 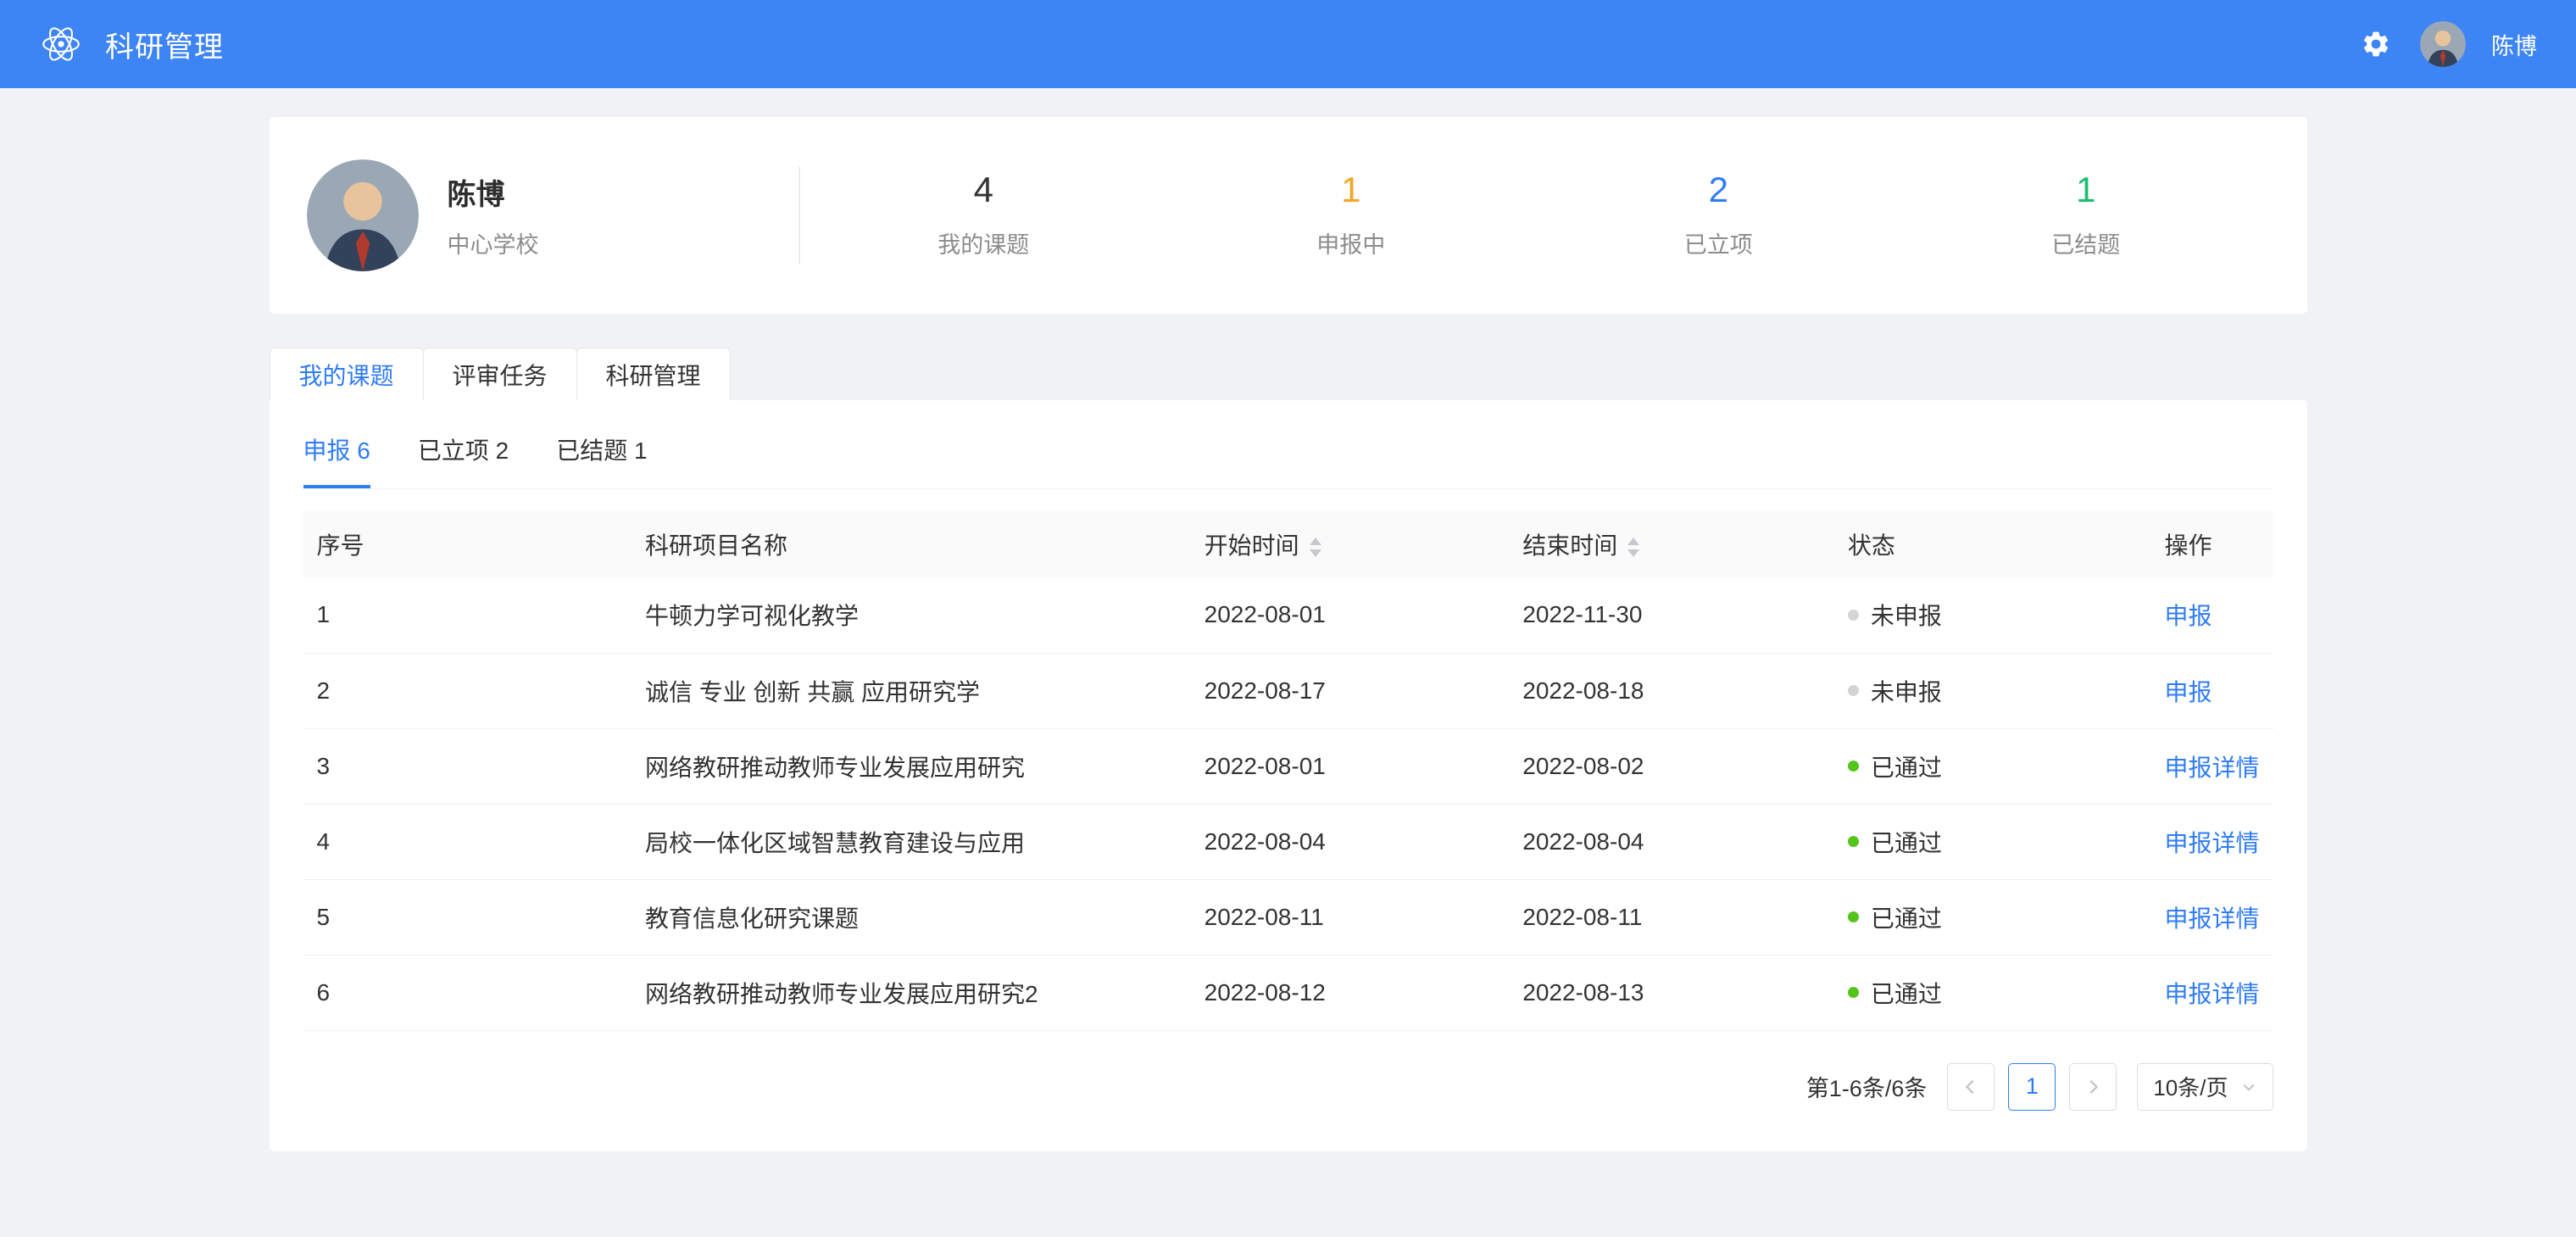 I want to click on col-end-sortable: 结束时间, so click(x=1671, y=544).